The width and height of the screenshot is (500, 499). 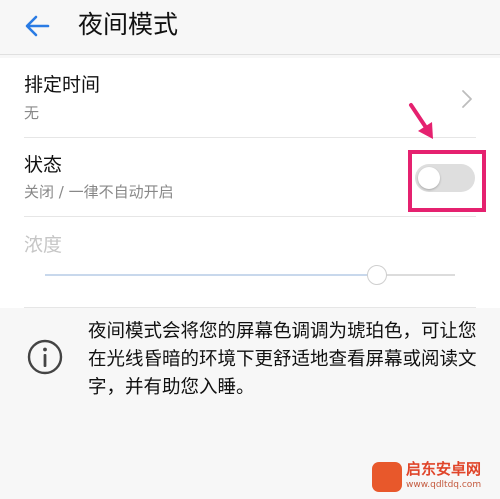 I want to click on watermark-logo-icon, so click(x=387, y=477).